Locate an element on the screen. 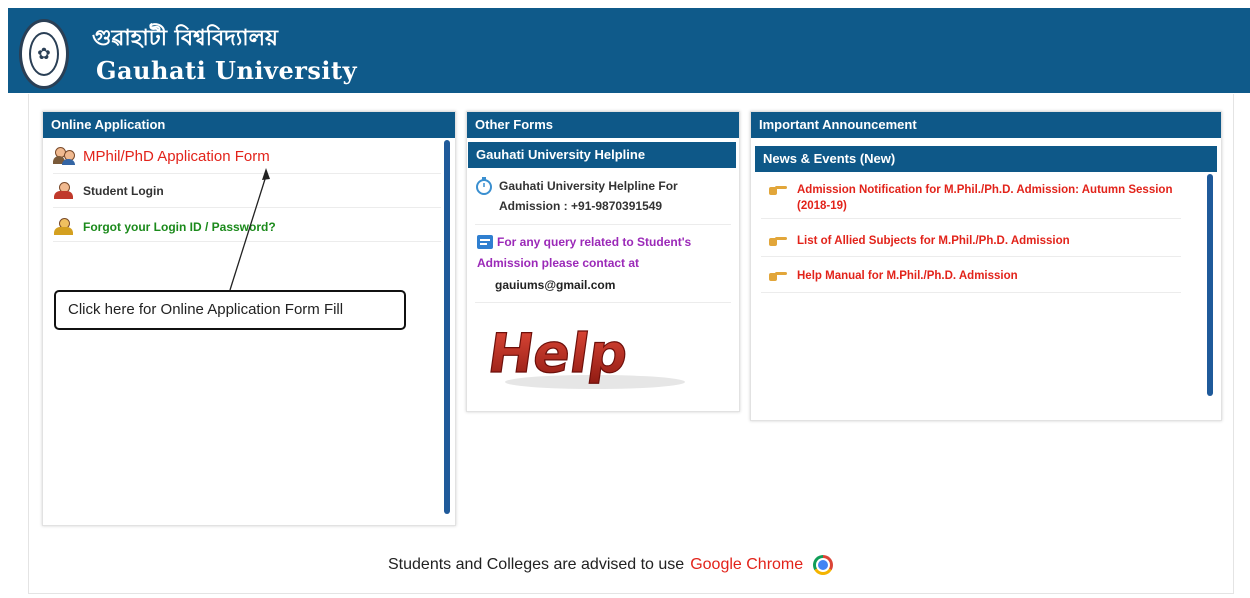 This screenshot has width=1250, height=598. mphil-phd-application-label: MPhil/PhD Application Form is located at coordinates (176, 156).